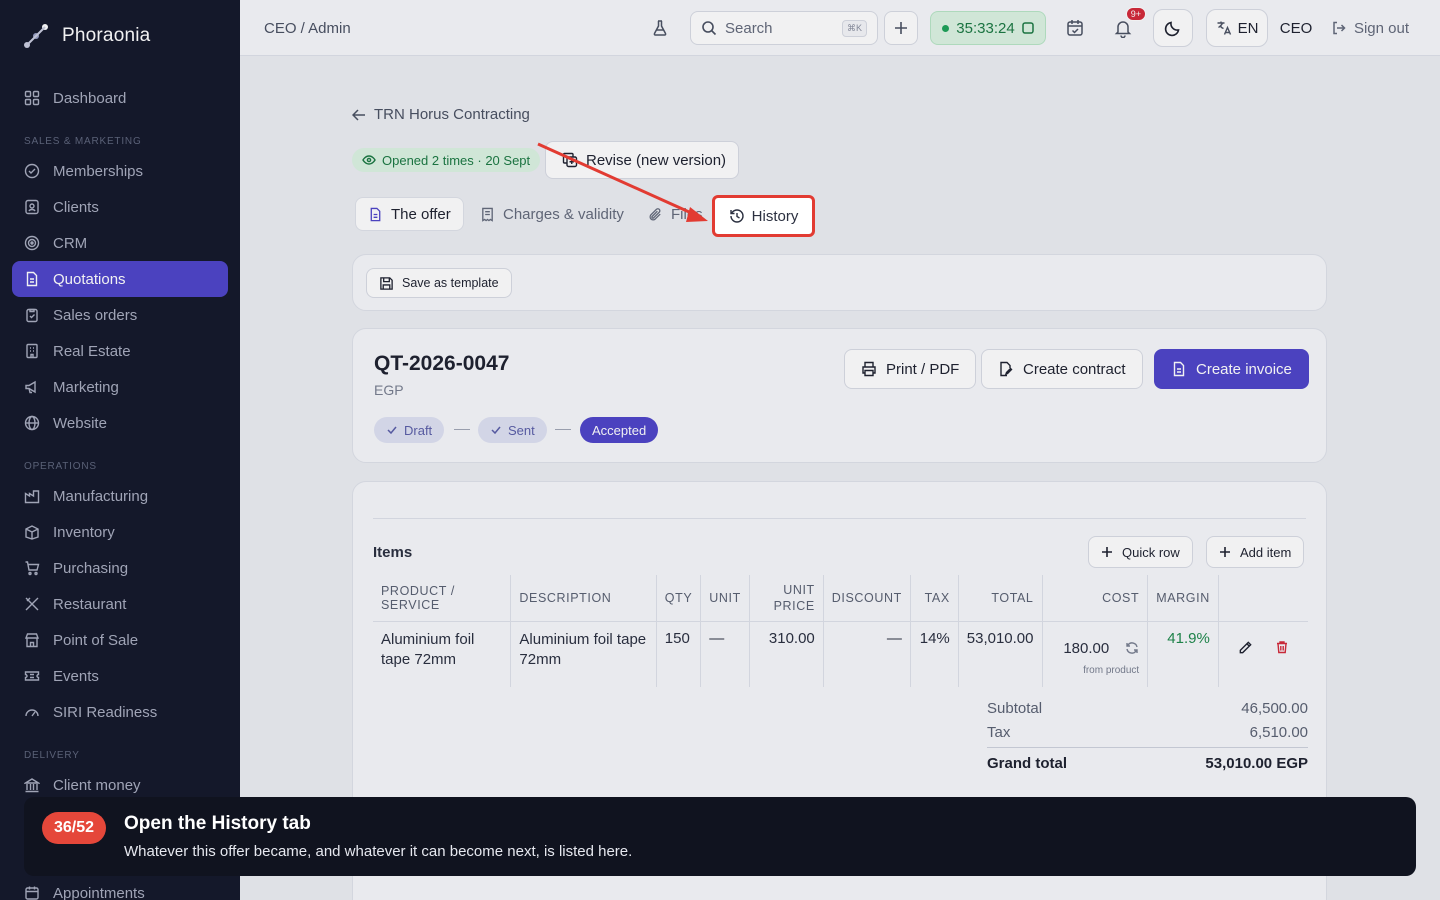 This screenshot has width=1440, height=900. I want to click on cost-value: 180.00, so click(1086, 648).